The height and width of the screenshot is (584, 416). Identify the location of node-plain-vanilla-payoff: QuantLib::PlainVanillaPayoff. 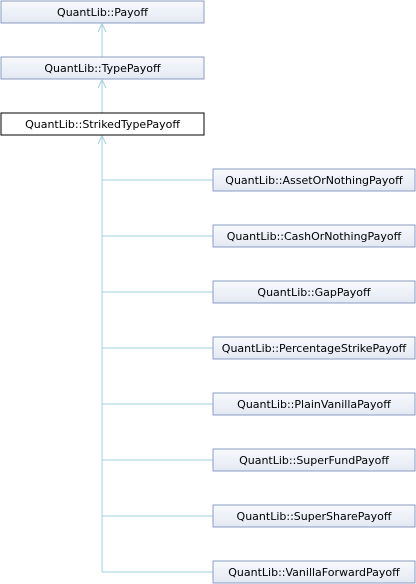
(314, 404).